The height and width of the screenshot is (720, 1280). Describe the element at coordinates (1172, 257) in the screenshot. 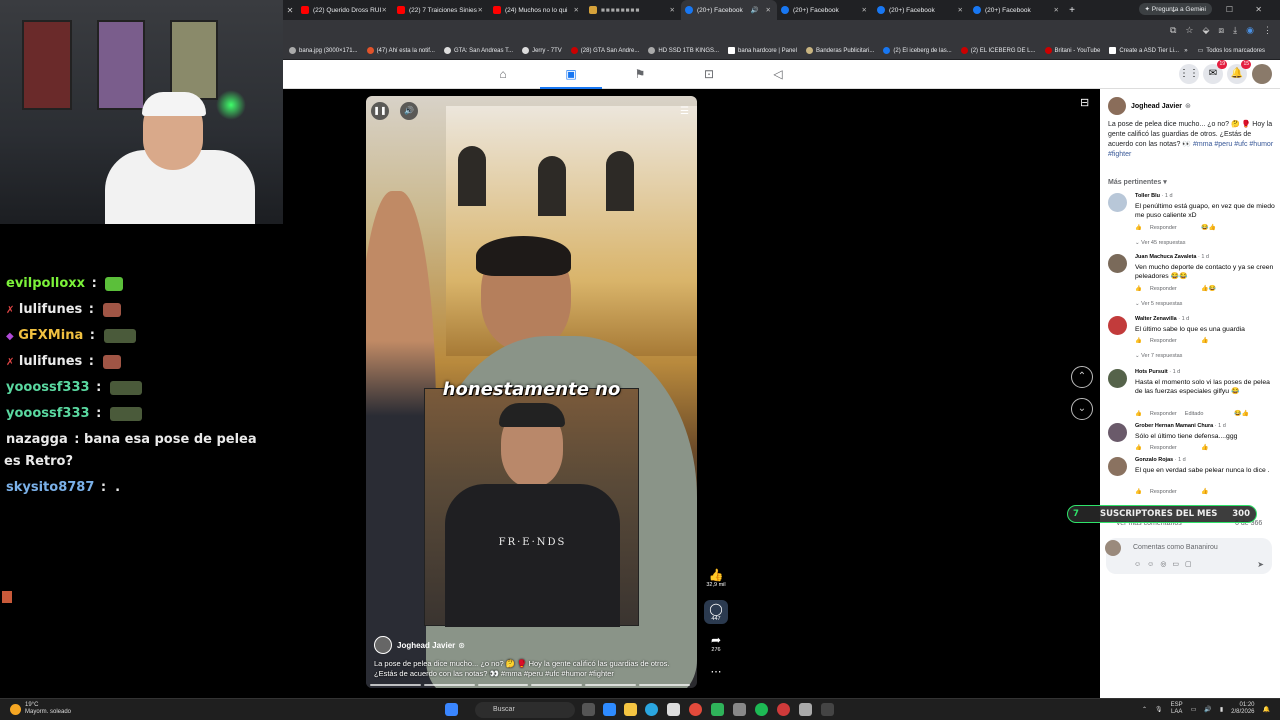

I see `comment-author: Juan Machuca Zavaleta · 1 d` at that location.